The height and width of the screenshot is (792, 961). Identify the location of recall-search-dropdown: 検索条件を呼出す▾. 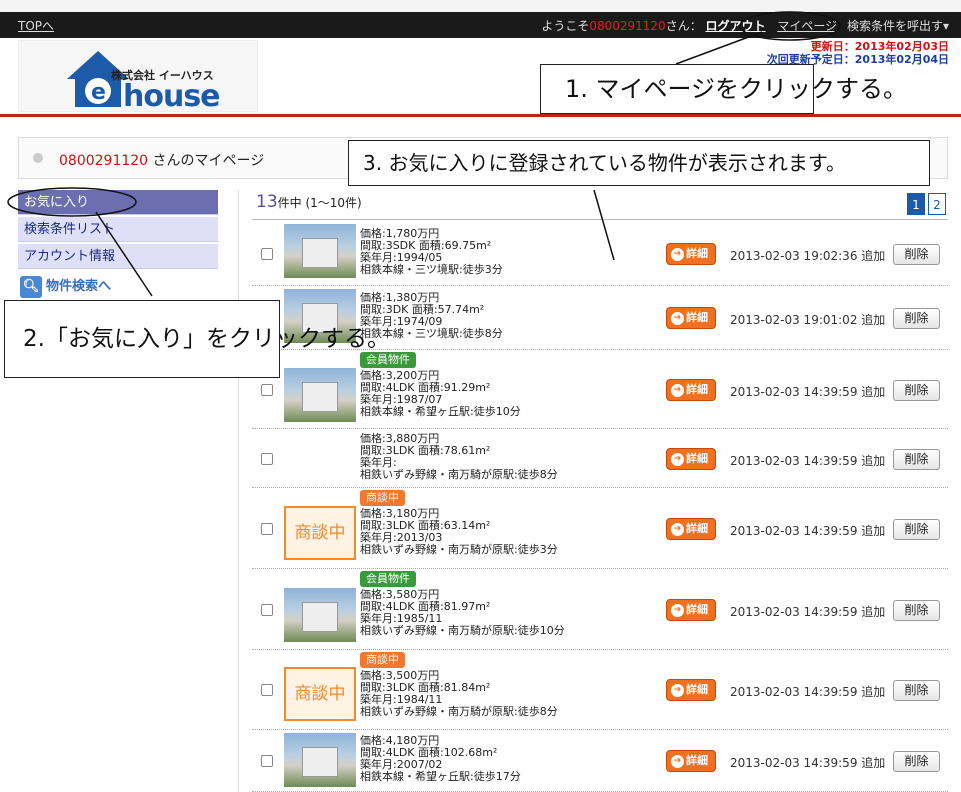
(898, 26).